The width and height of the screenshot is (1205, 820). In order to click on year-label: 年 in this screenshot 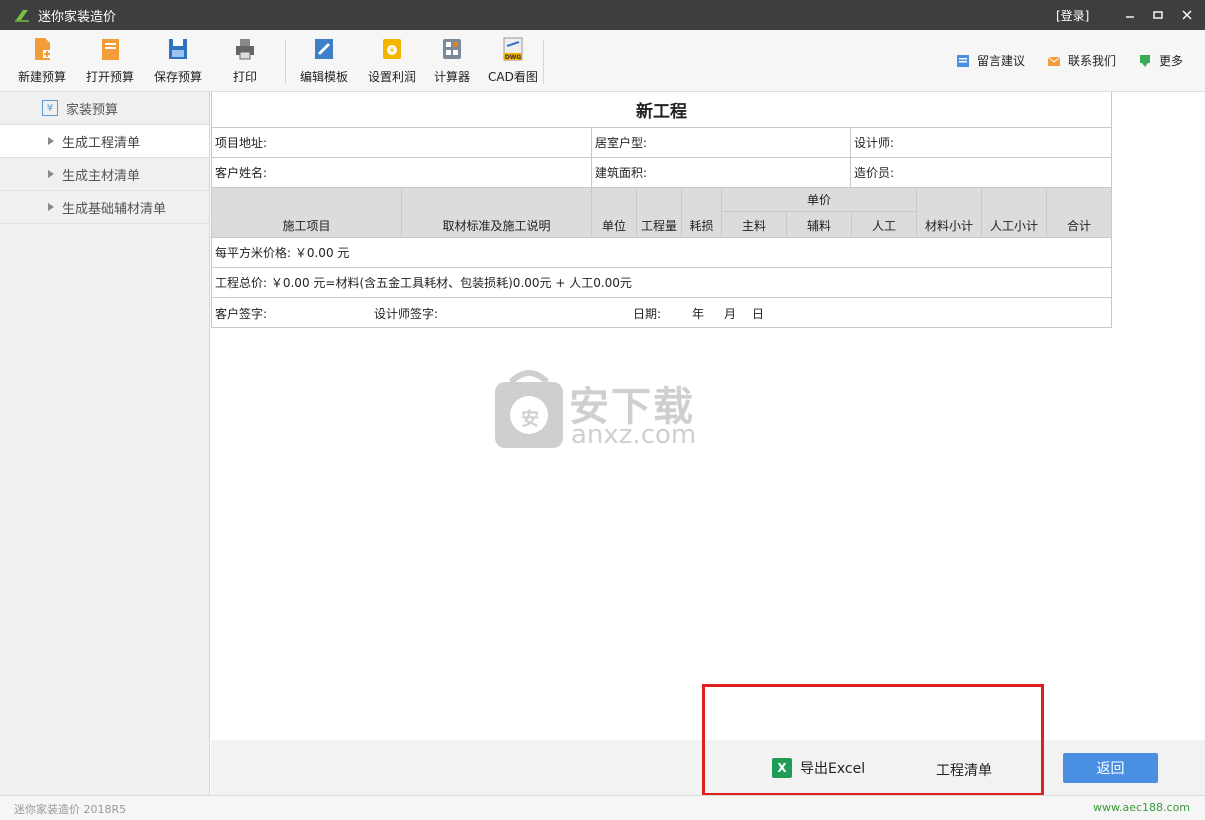, I will do `click(698, 313)`.